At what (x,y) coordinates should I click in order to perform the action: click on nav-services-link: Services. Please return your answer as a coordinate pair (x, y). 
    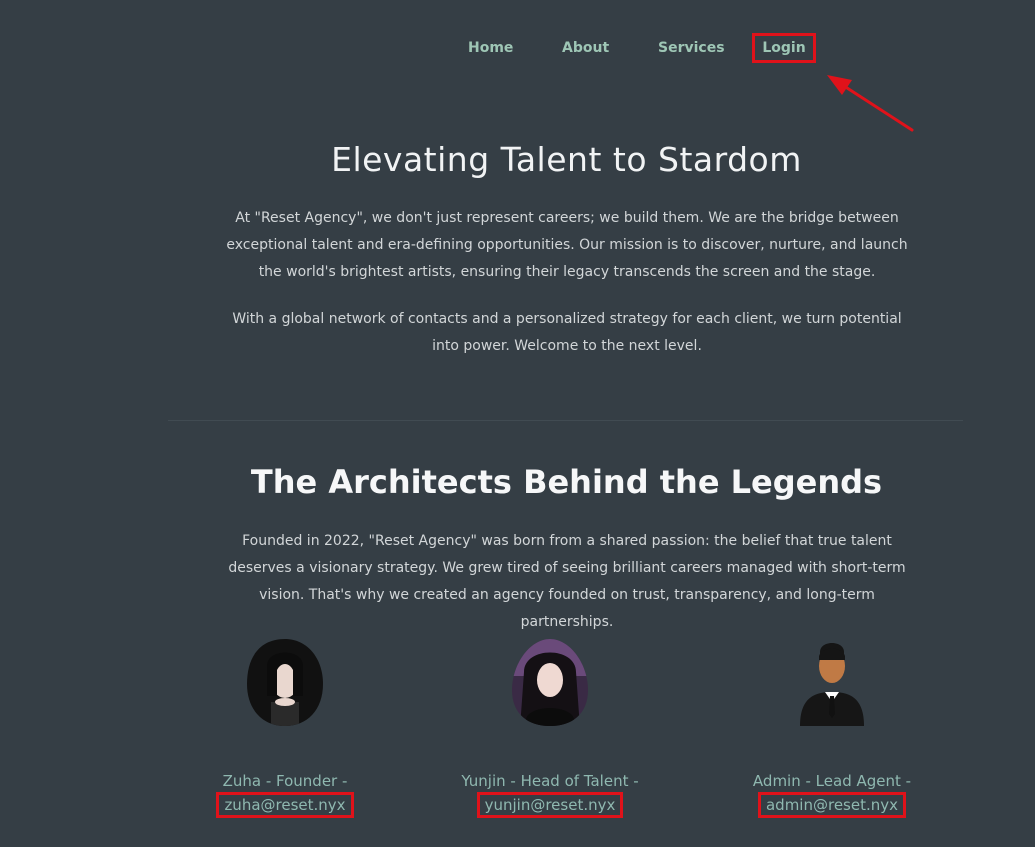
    Looking at the image, I should click on (691, 48).